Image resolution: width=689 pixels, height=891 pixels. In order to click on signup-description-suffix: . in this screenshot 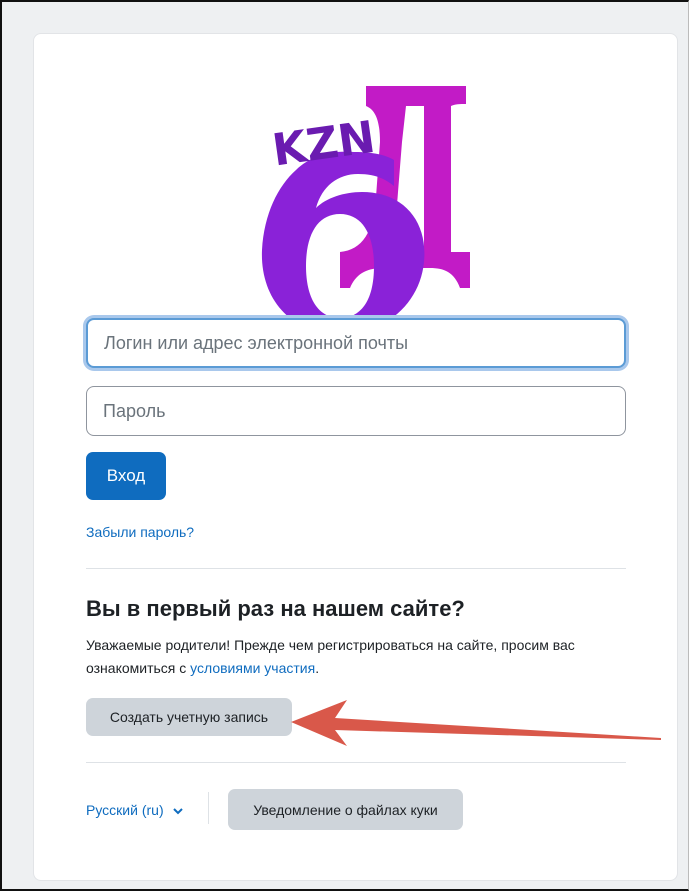, I will do `click(317, 668)`.